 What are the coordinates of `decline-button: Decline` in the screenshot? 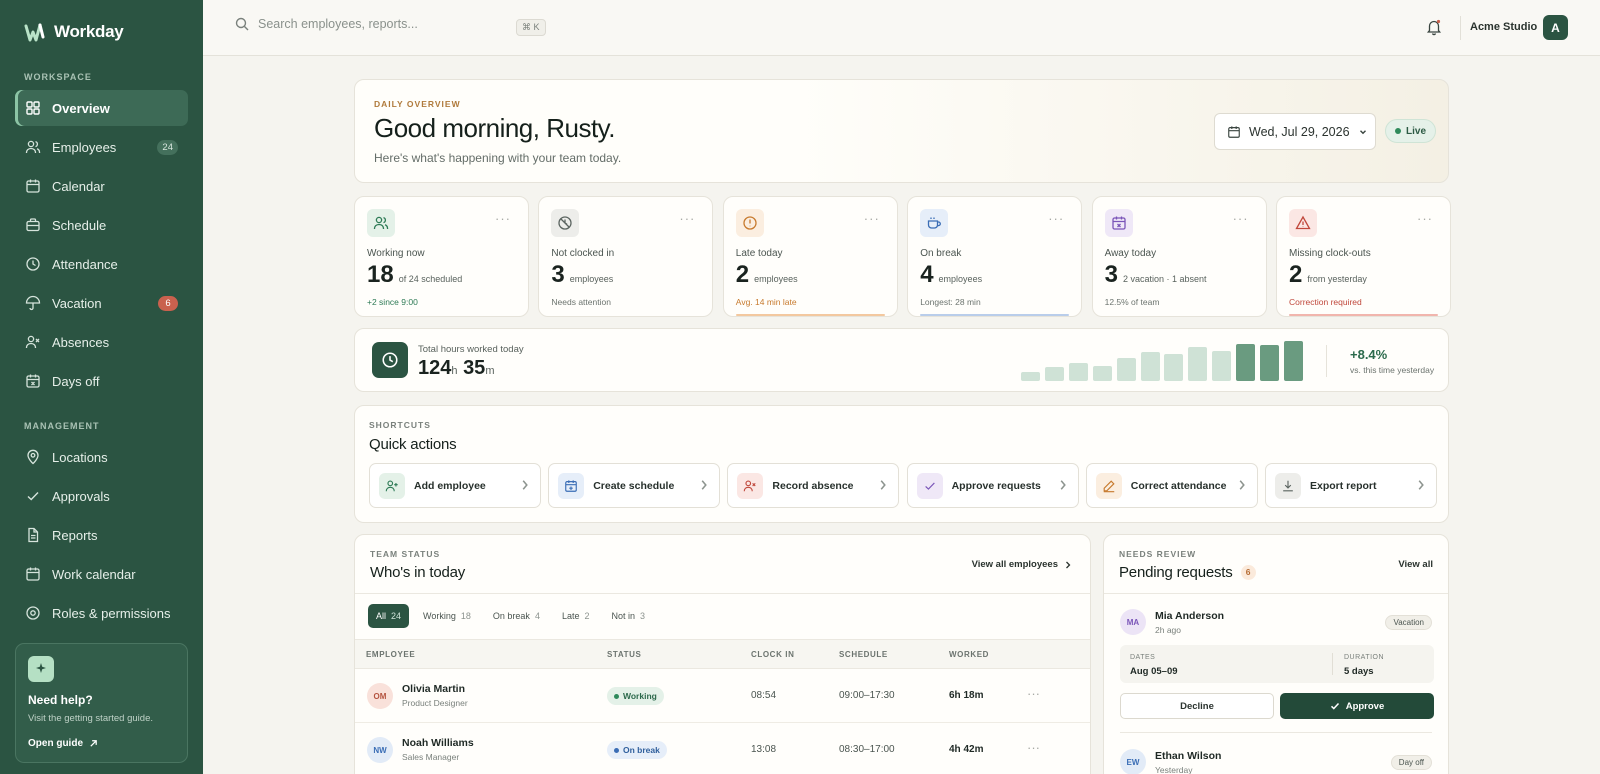 It's located at (1197, 706).